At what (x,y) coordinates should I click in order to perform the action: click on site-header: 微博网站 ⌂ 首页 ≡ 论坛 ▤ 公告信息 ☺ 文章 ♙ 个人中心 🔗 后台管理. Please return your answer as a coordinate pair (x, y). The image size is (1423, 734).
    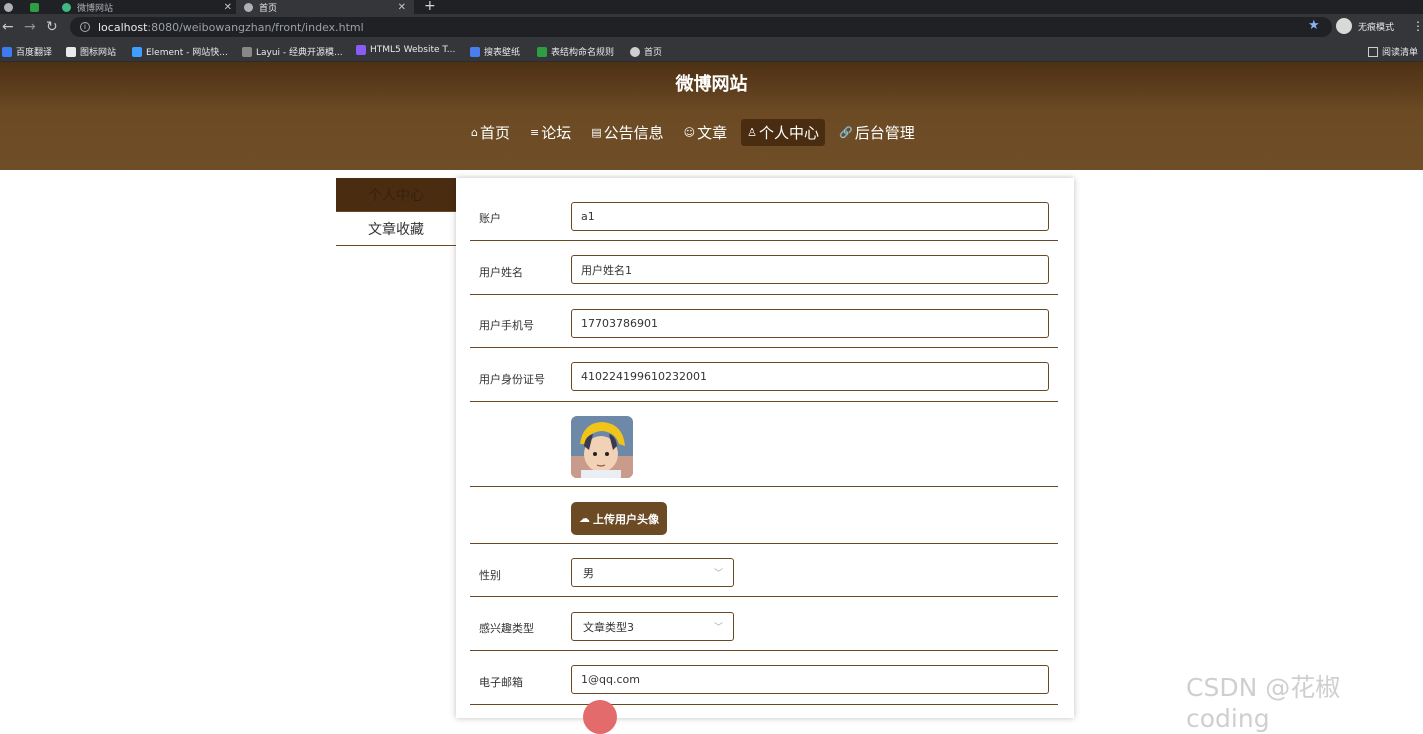
    Looking at the image, I should click on (711, 116).